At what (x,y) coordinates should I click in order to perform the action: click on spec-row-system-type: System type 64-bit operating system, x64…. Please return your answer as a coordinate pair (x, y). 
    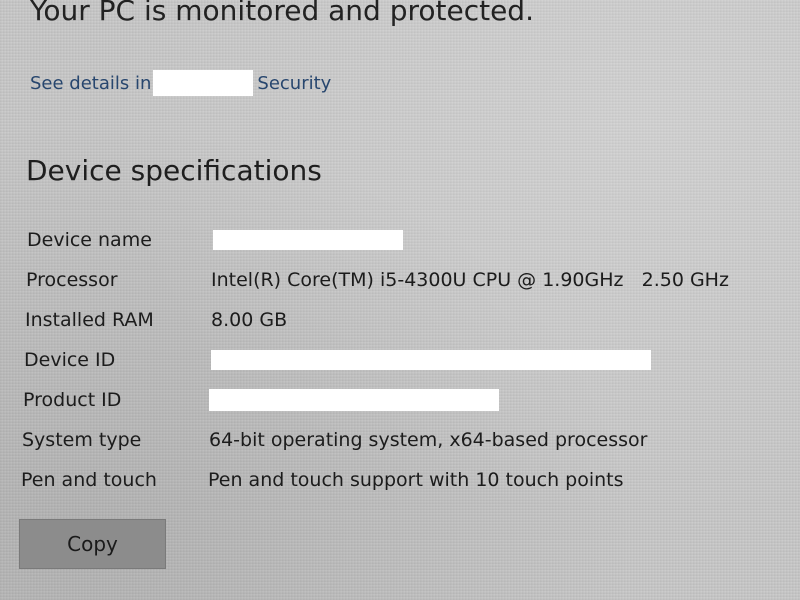
    Looking at the image, I should click on (402, 440).